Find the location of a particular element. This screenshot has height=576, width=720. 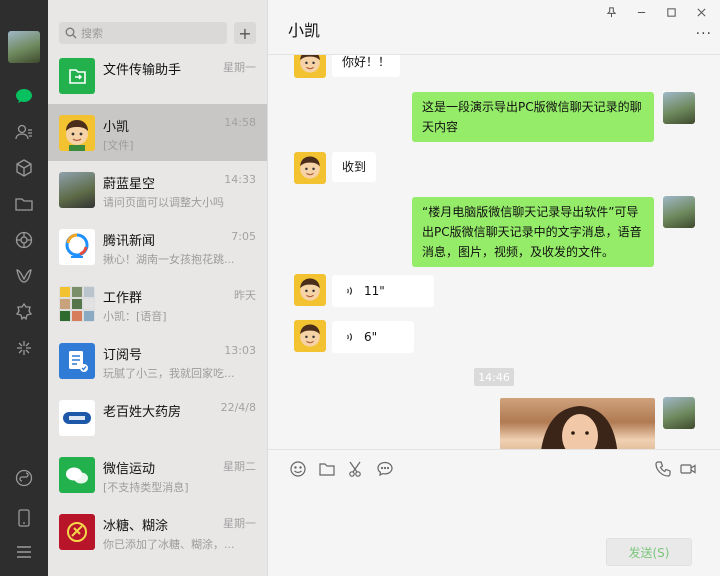

message-input is located at coordinates (494, 510).